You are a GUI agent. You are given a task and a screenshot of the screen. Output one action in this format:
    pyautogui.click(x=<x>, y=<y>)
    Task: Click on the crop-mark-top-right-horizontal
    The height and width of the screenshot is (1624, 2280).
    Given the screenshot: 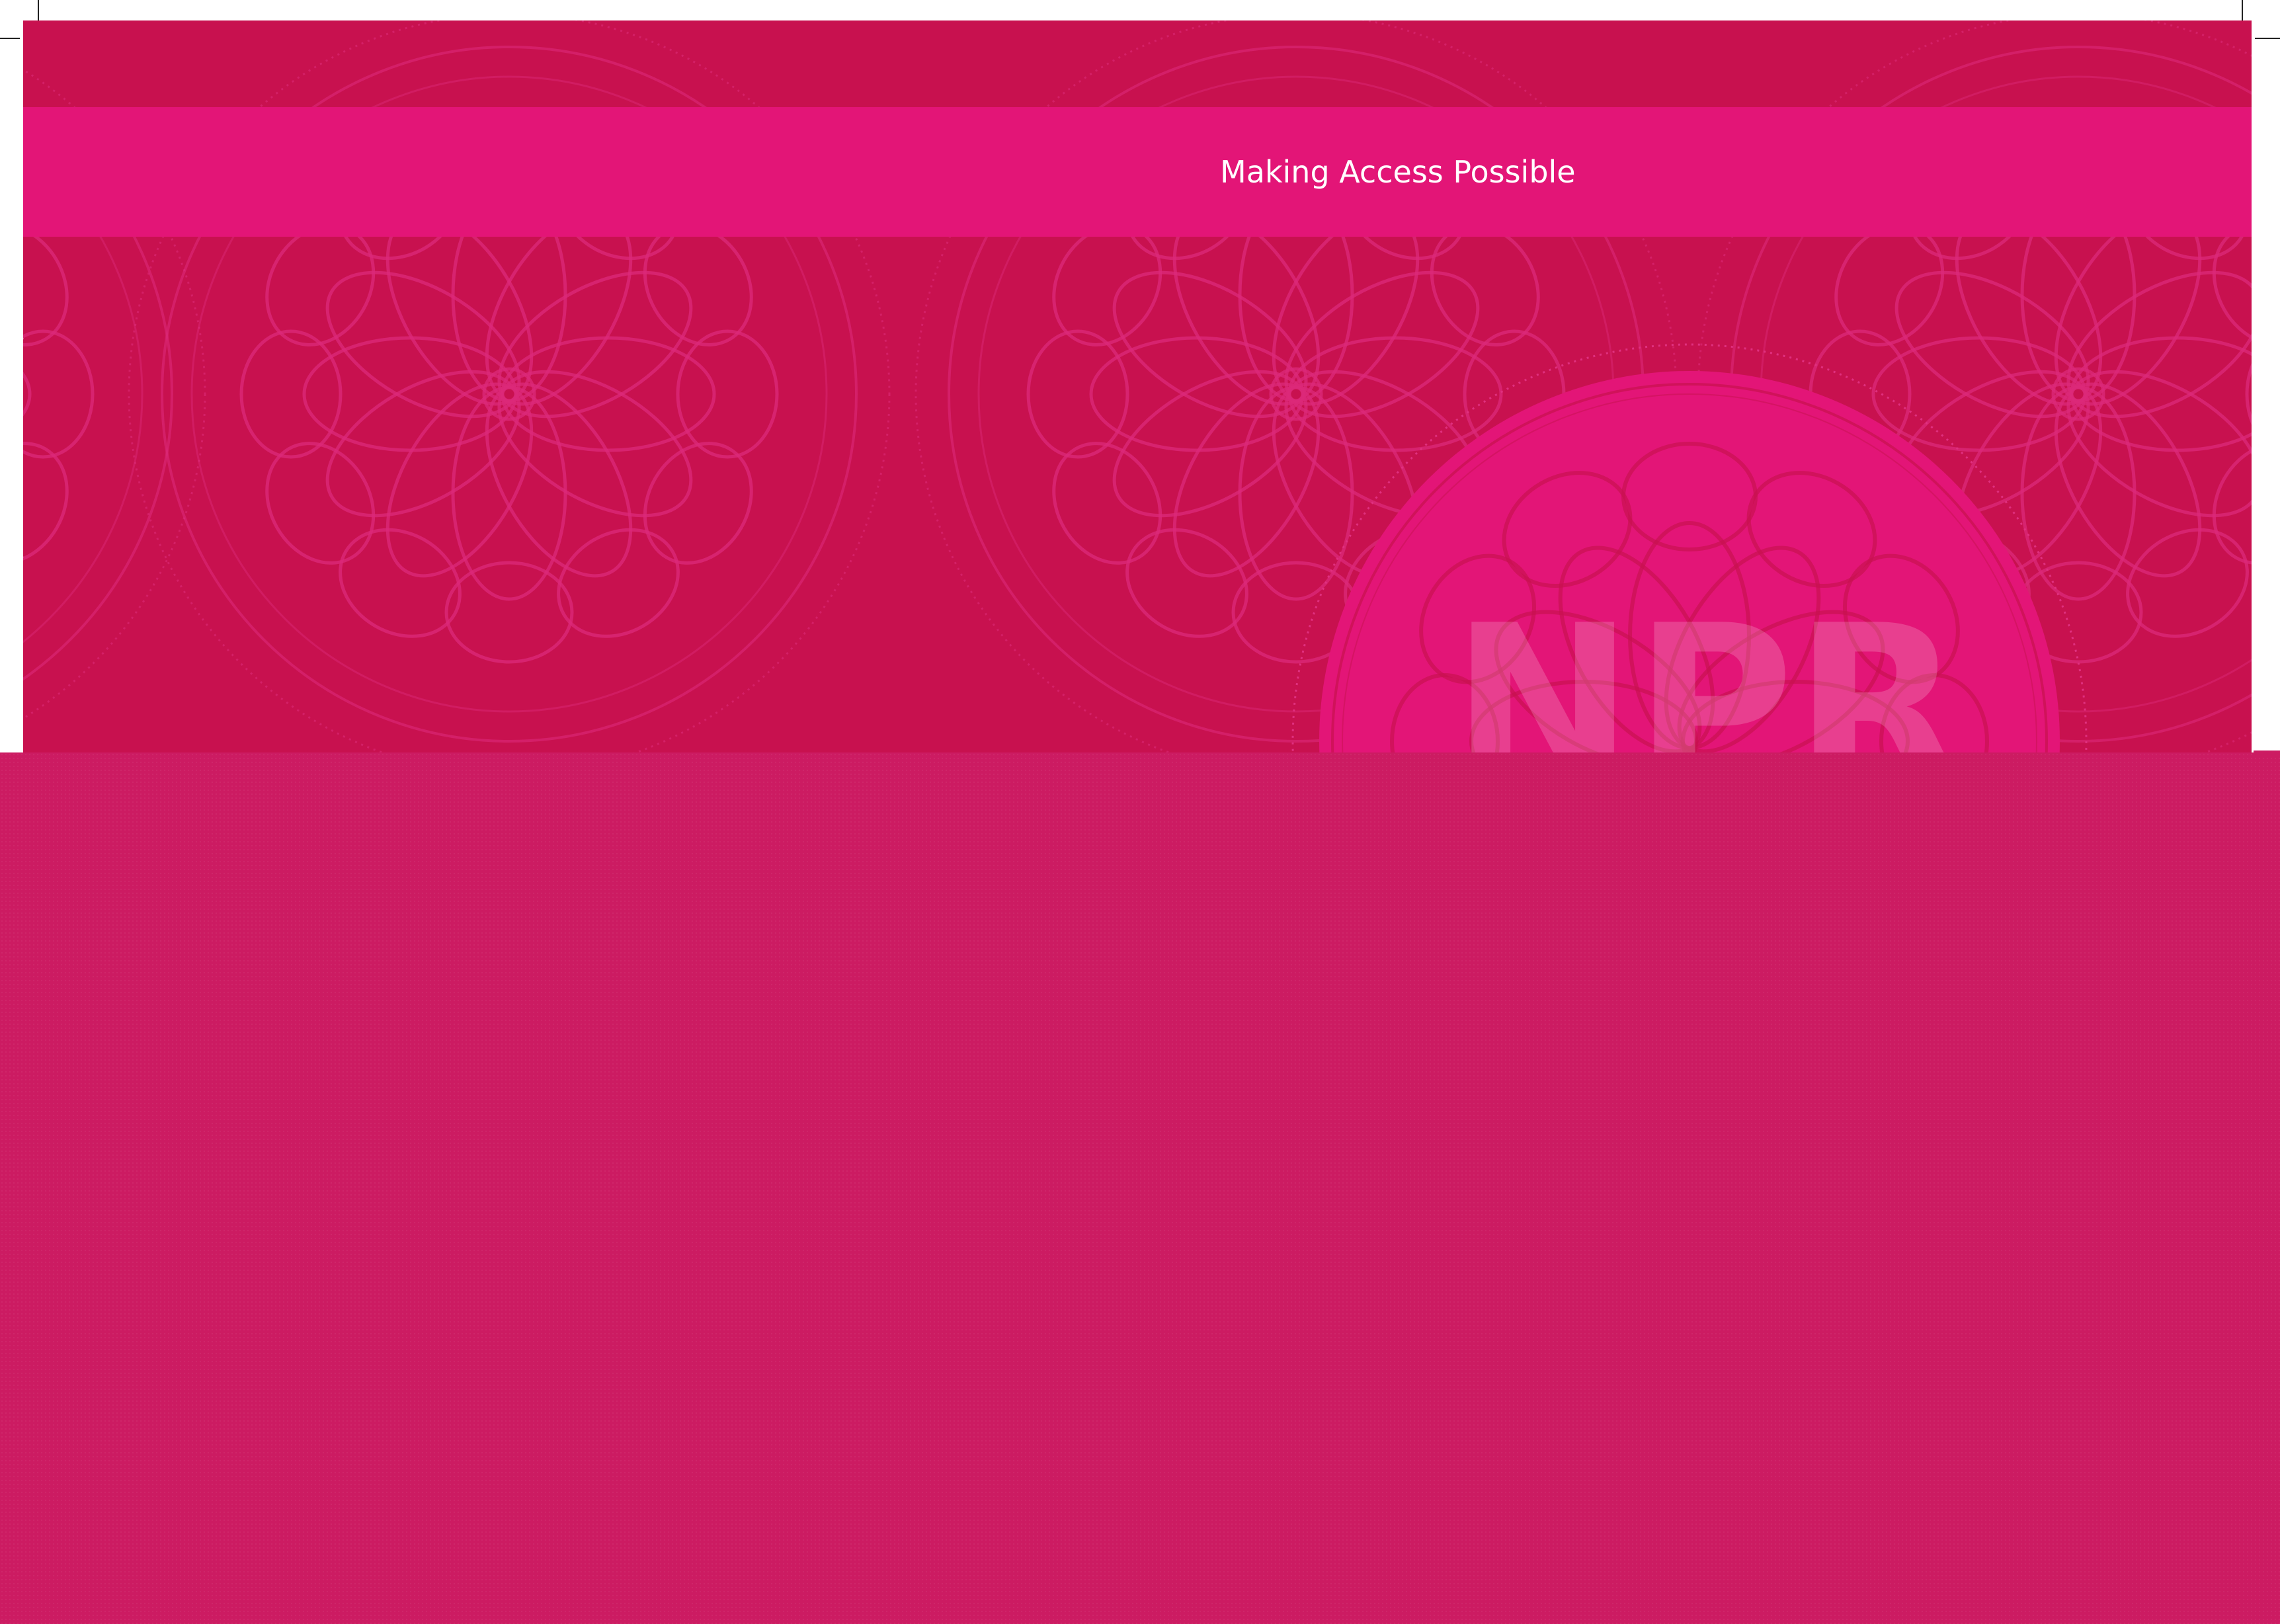 What is the action you would take?
    pyautogui.click(x=2267, y=38)
    